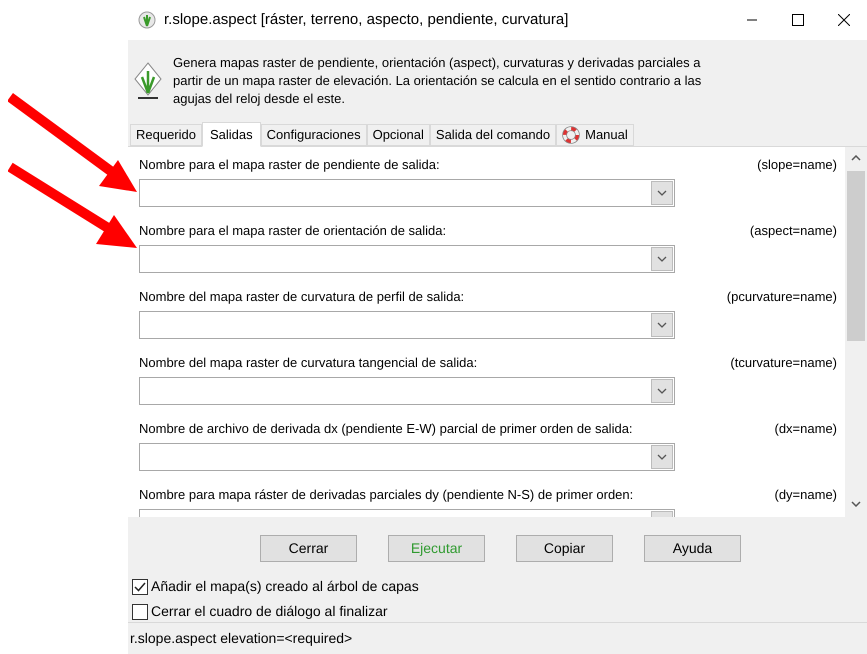 The width and height of the screenshot is (867, 654). I want to click on parameter-name: (tcurvature=name), so click(783, 363).